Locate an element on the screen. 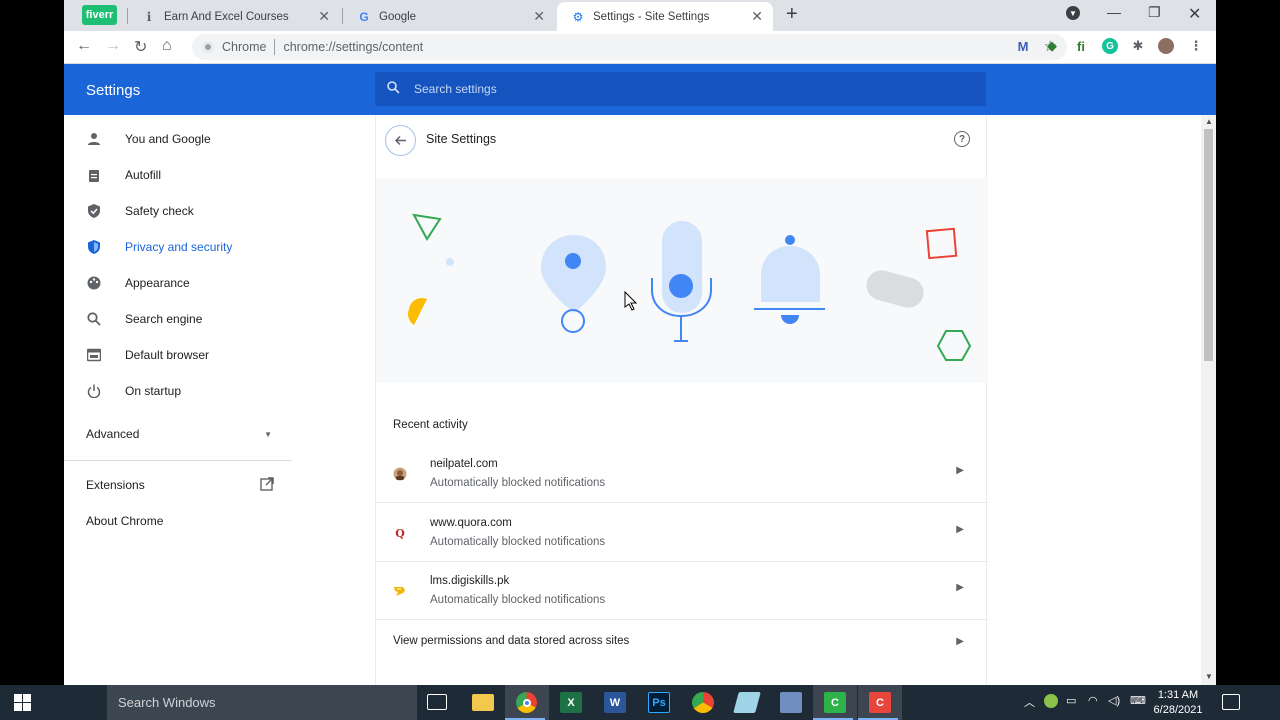 The image size is (1280, 720). grammarly-icon: G is located at coordinates (1110, 46).